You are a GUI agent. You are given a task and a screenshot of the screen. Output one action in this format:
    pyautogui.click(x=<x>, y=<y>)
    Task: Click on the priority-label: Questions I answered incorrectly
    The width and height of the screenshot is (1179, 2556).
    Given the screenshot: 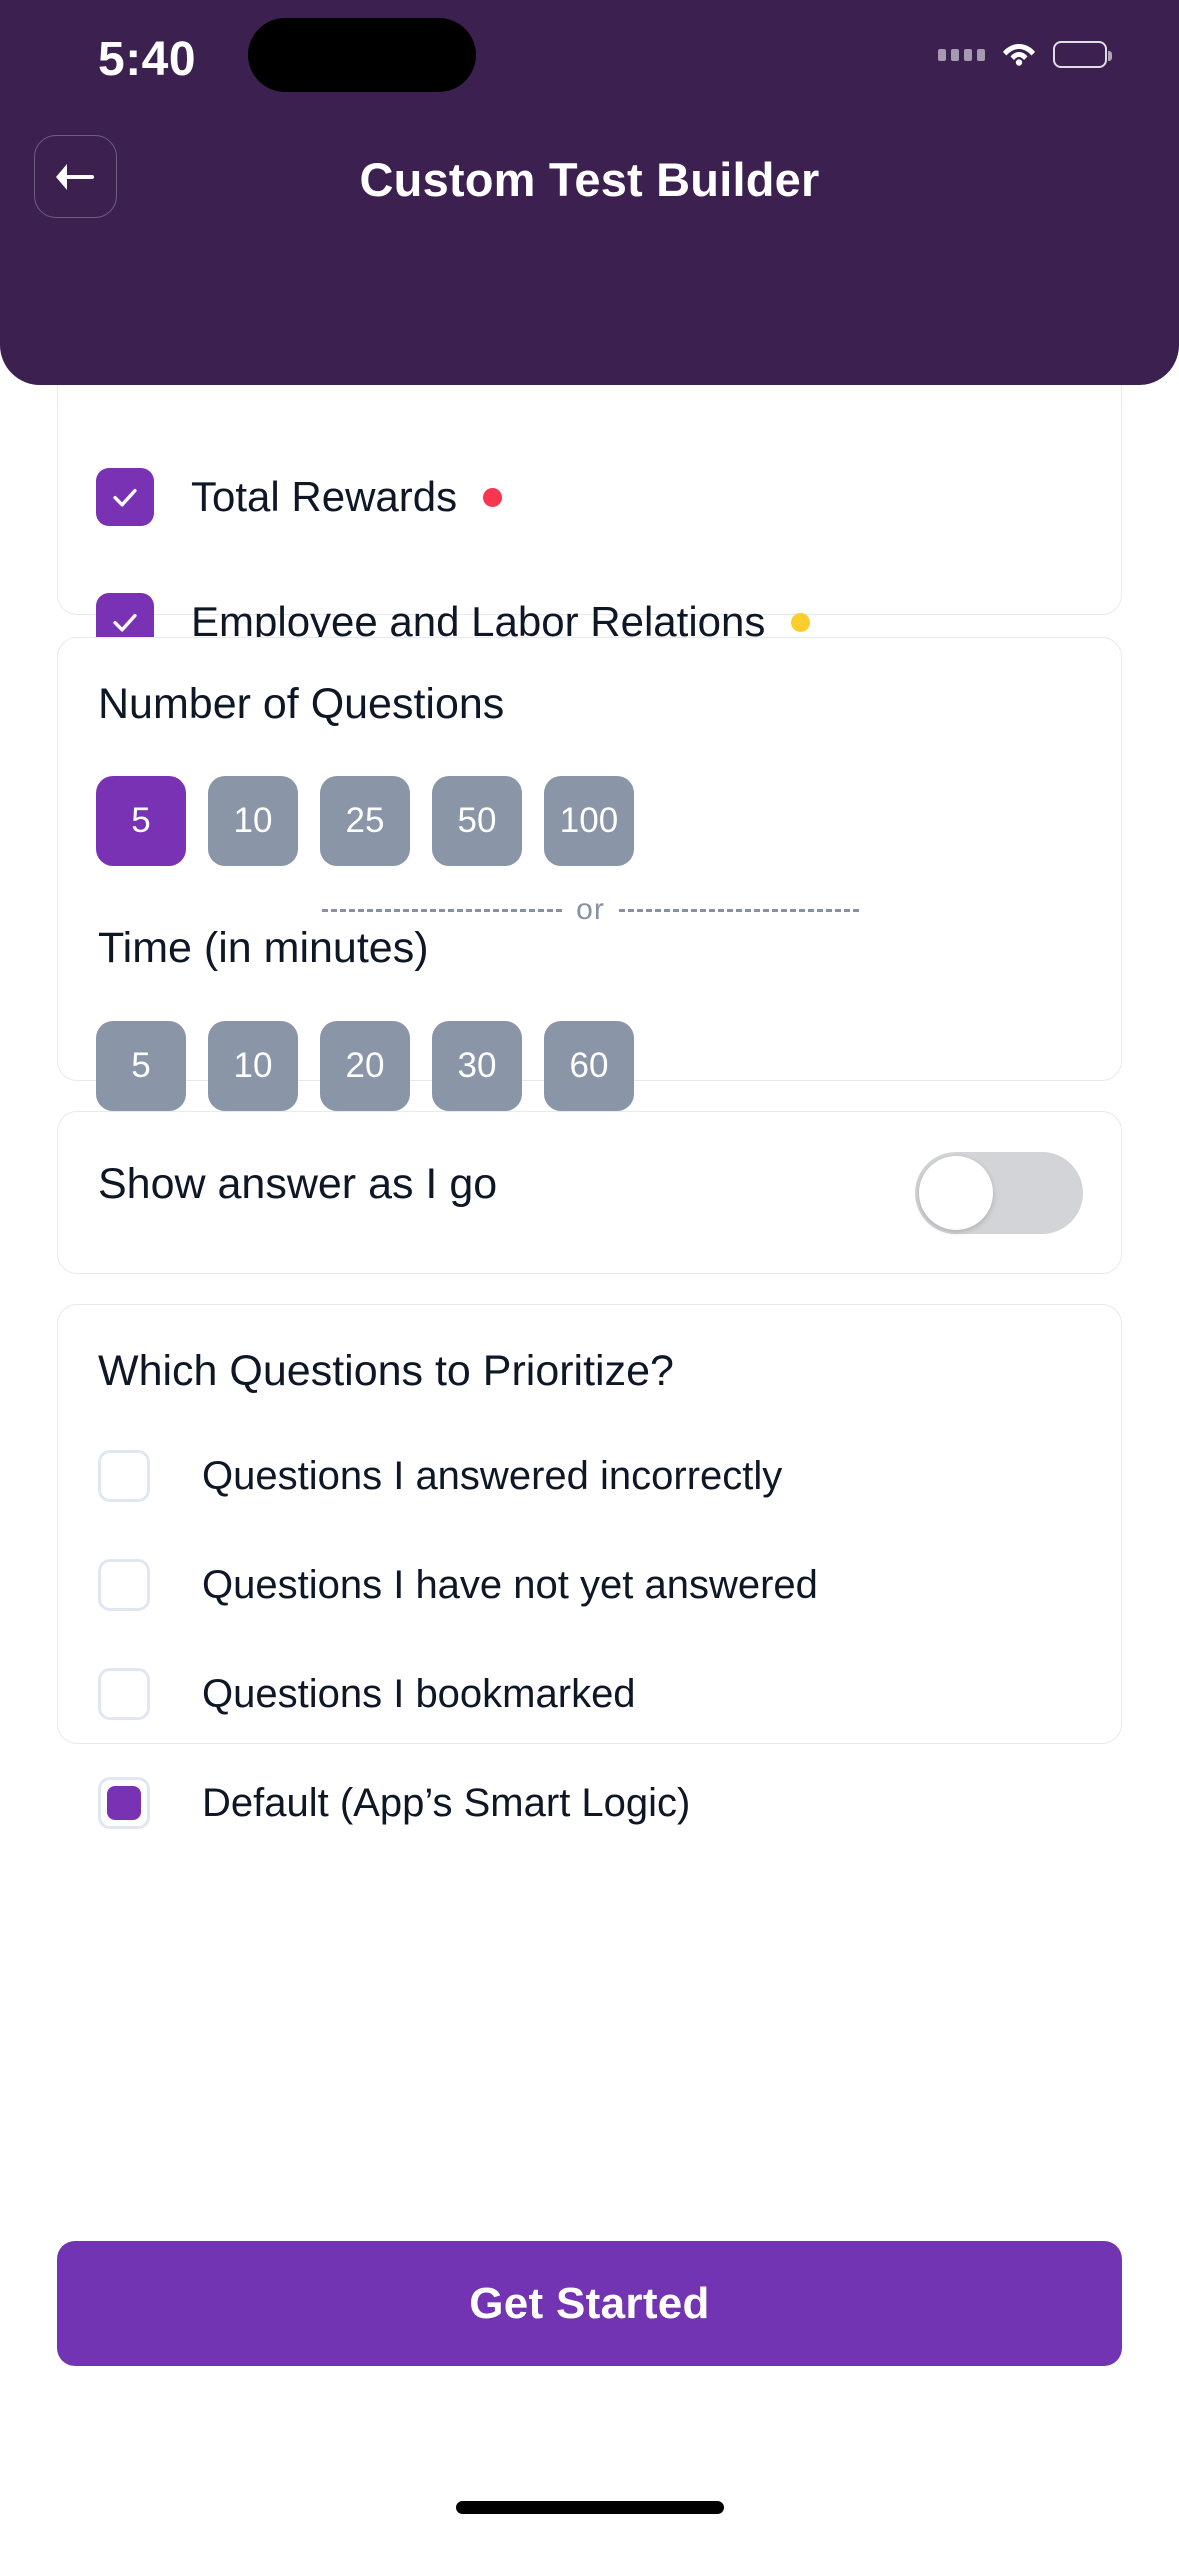 What is the action you would take?
    pyautogui.click(x=492, y=1475)
    